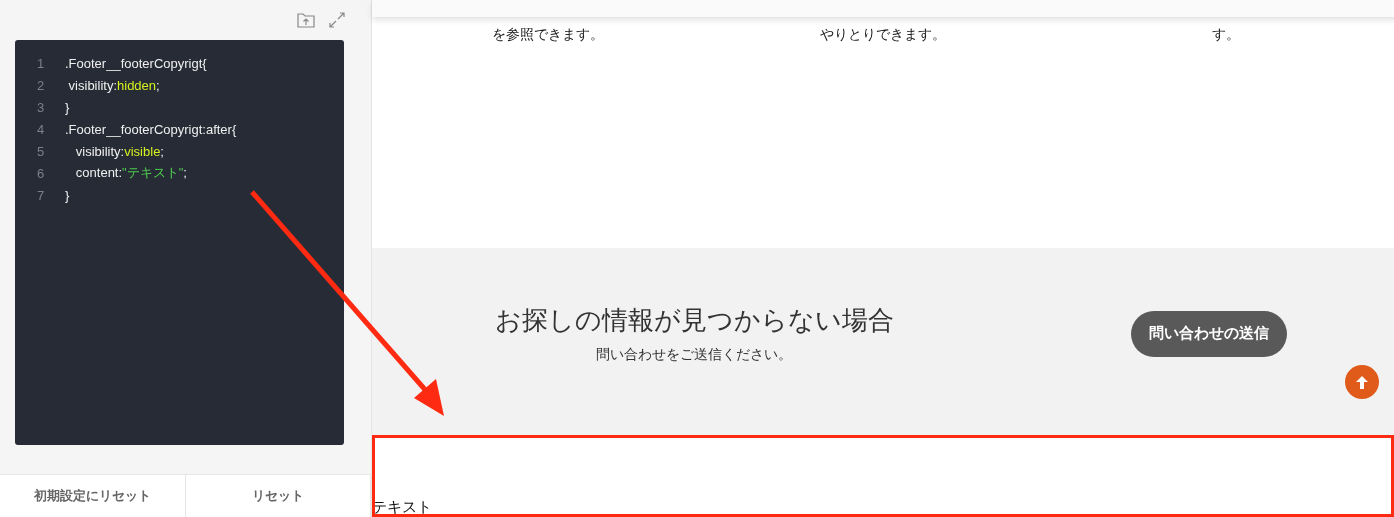  I want to click on code-line: .Footer__footerCopyrigt:after{, so click(151, 129).